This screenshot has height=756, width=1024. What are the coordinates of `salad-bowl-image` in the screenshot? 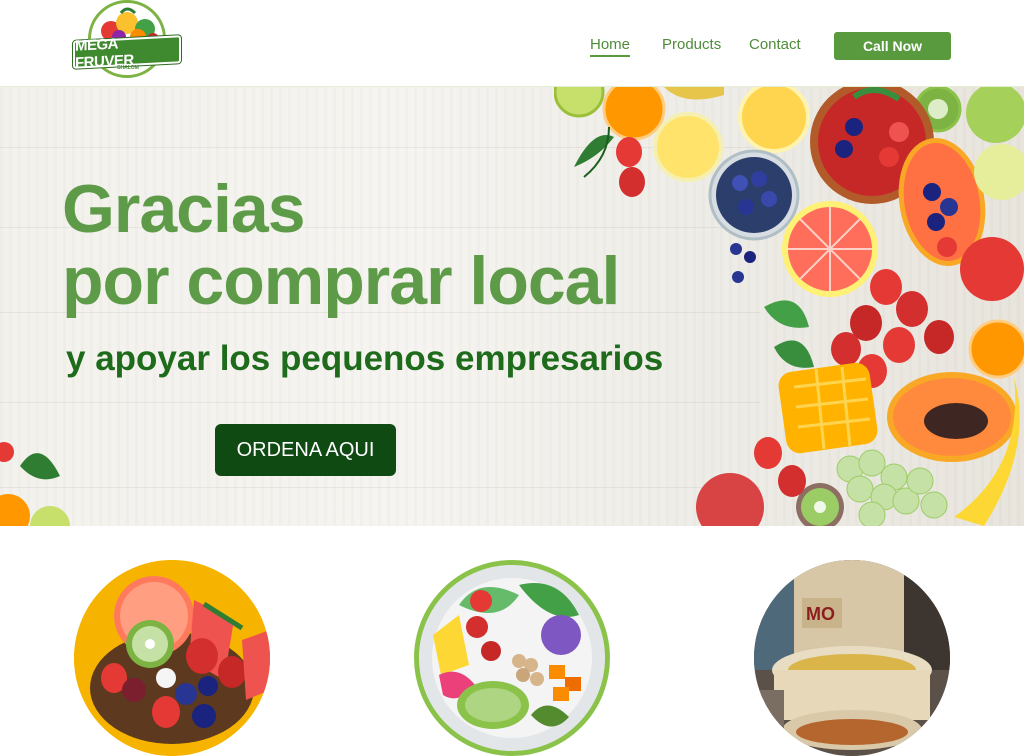 It's located at (512, 658).